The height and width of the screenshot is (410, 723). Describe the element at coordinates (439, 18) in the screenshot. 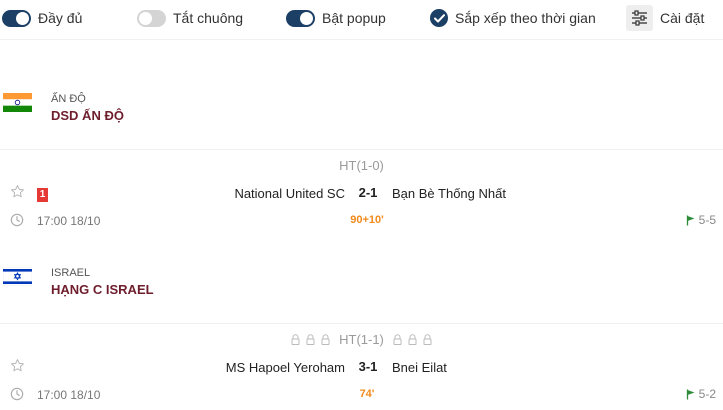

I see `checkmark-icon` at that location.